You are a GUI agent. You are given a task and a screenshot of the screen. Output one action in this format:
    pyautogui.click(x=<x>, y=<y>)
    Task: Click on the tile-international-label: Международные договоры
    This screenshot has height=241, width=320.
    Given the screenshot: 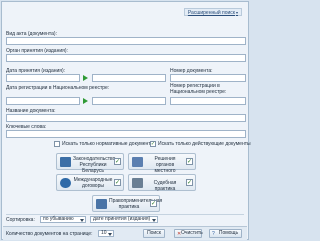 What is the action you would take?
    pyautogui.click(x=93, y=183)
    